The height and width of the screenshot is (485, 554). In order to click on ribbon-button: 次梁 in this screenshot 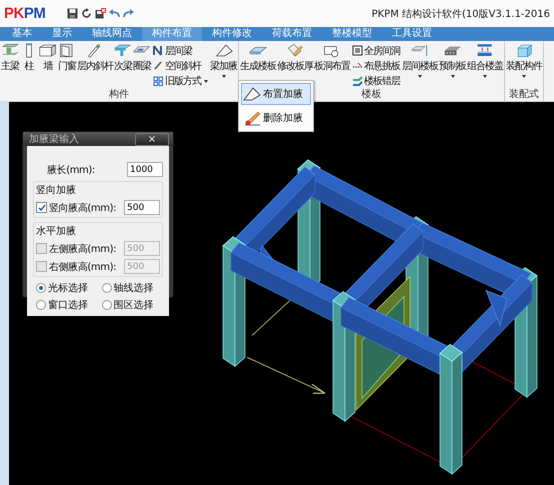, I will do `click(123, 66)`.